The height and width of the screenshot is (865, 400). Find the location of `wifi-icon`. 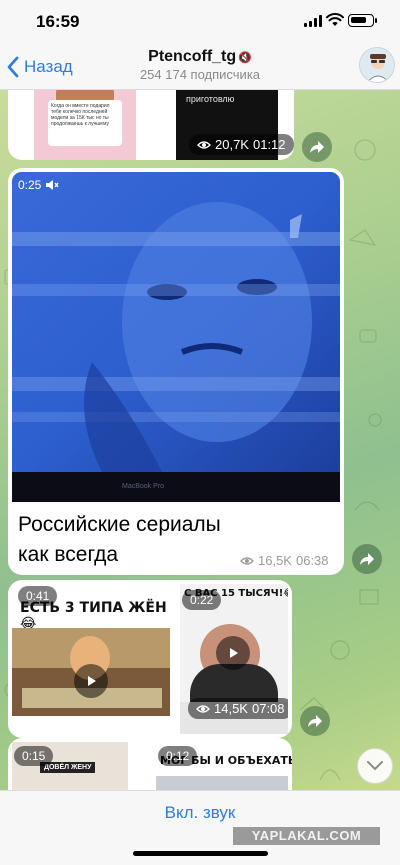

wifi-icon is located at coordinates (335, 19).